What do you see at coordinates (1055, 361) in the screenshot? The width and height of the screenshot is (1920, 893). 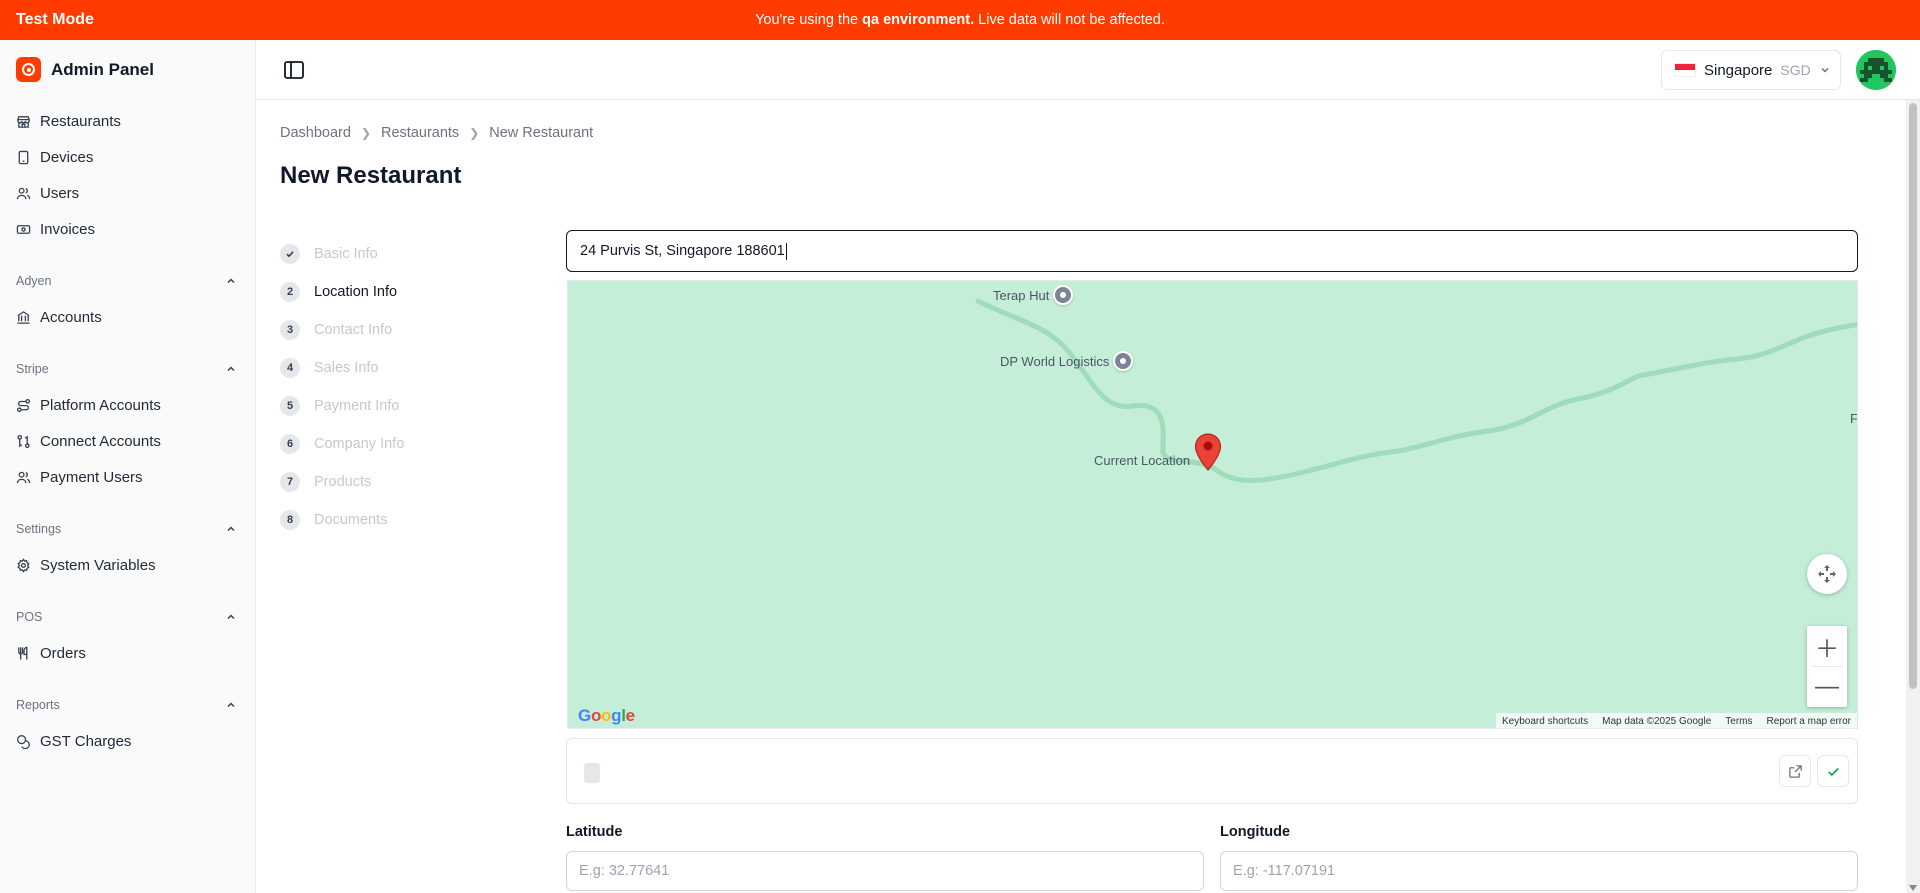 I see `poi-label: DP World Logistics` at bounding box center [1055, 361].